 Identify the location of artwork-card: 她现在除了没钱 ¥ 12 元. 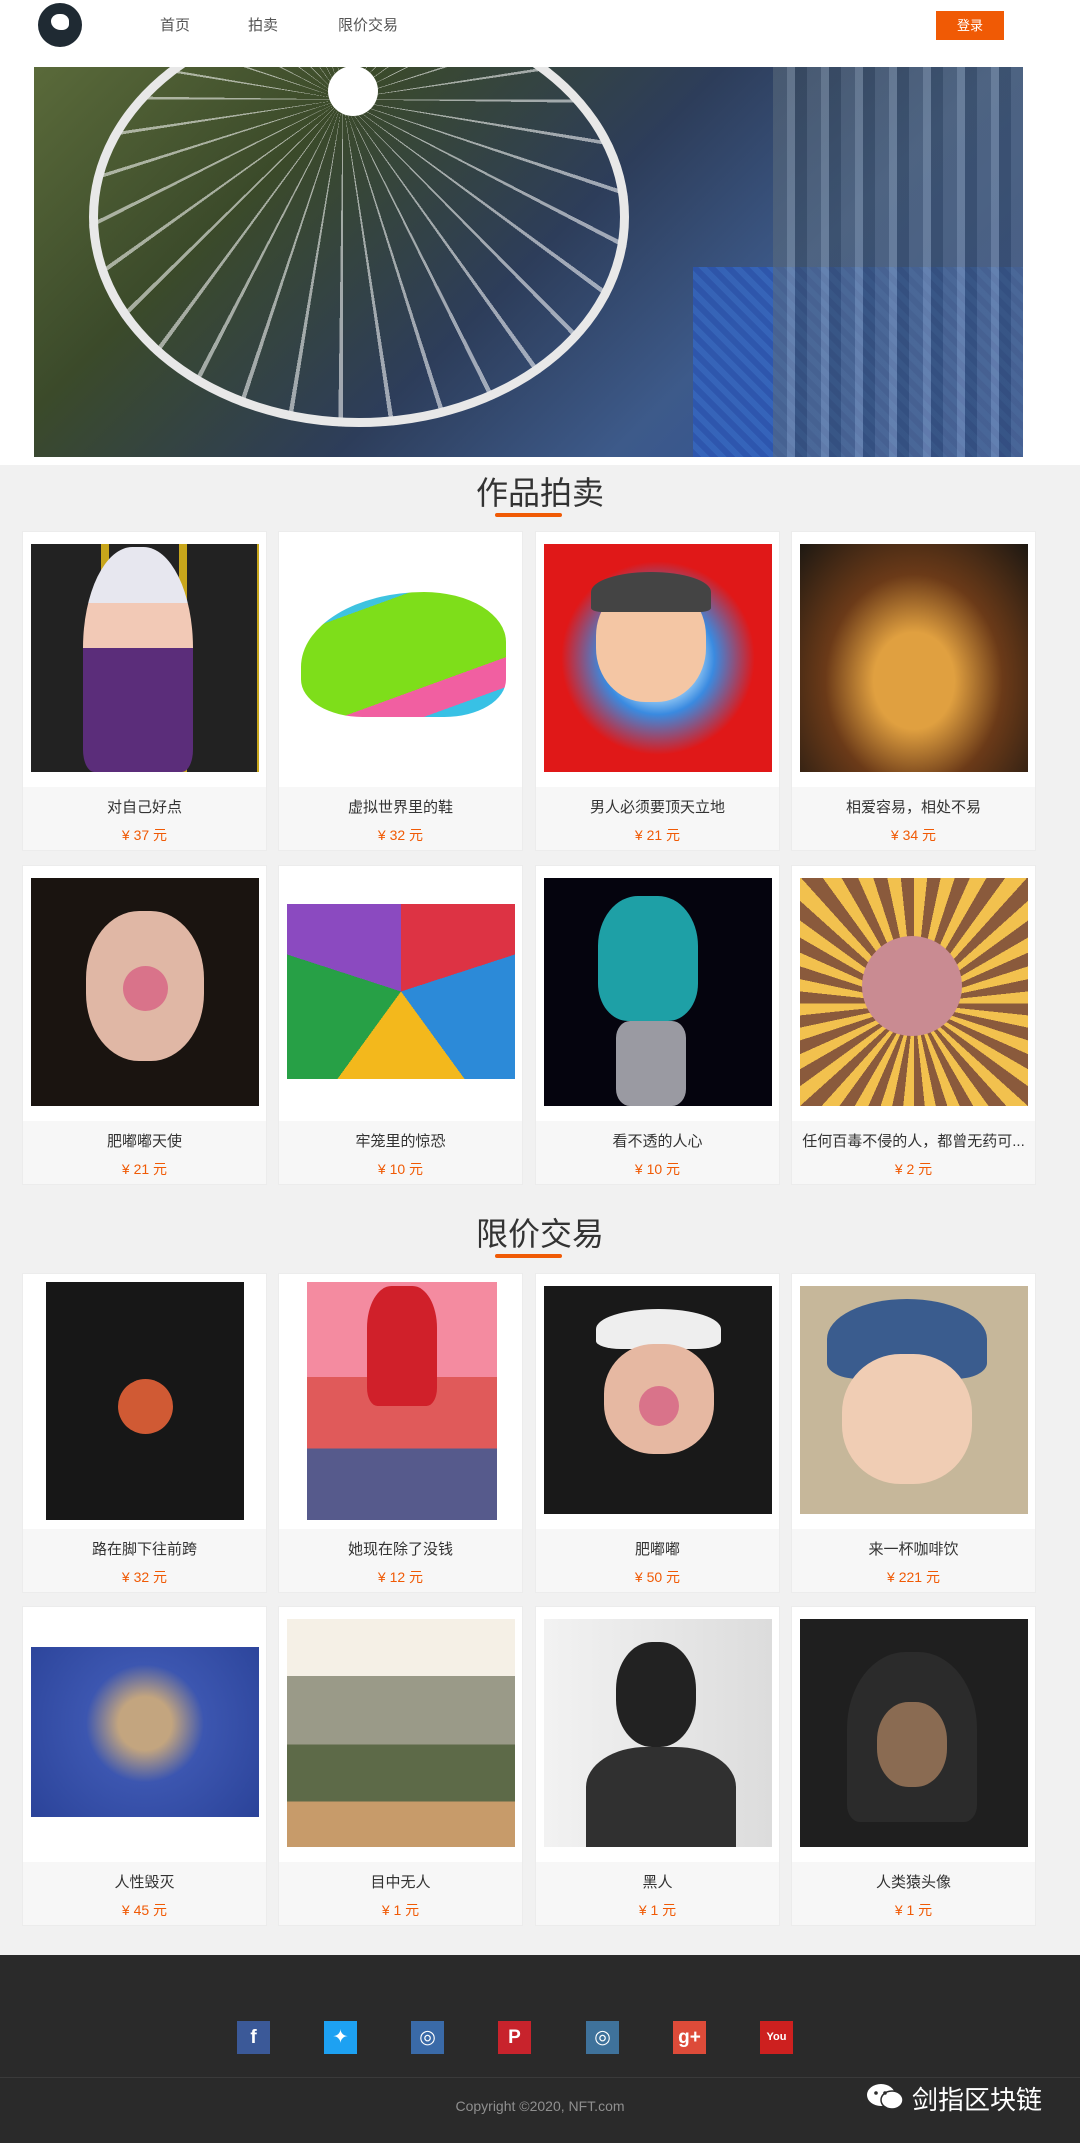
(400, 1433).